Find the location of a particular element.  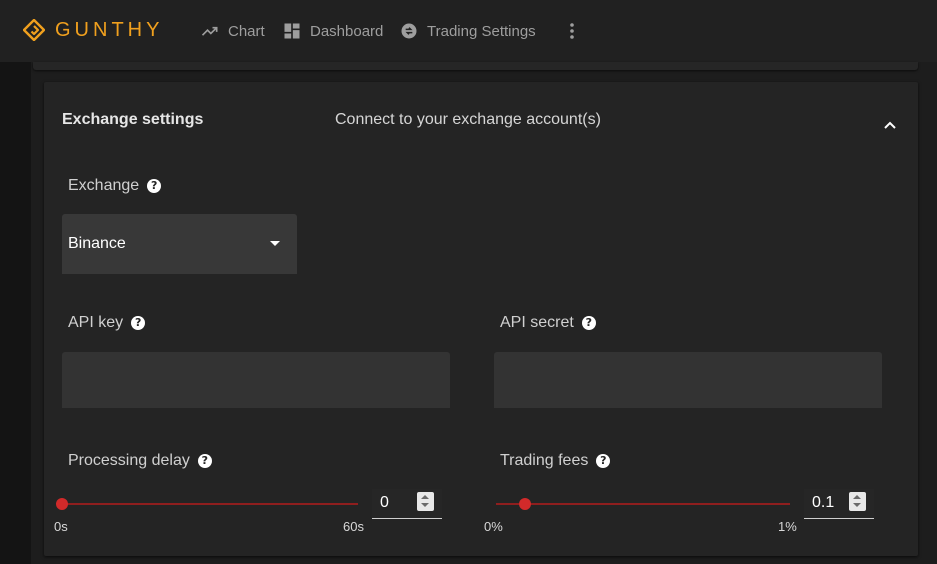

nav-item-label: Chart is located at coordinates (246, 31).